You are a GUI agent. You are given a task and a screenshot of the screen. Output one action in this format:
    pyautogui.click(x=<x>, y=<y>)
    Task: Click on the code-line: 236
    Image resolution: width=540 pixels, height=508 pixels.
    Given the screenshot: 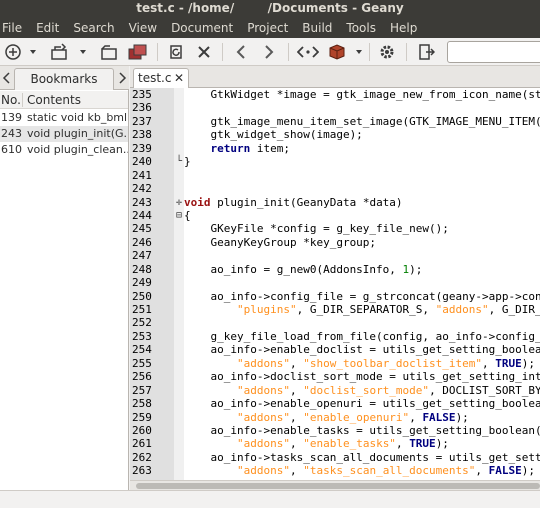 What is the action you would take?
    pyautogui.click(x=335, y=107)
    